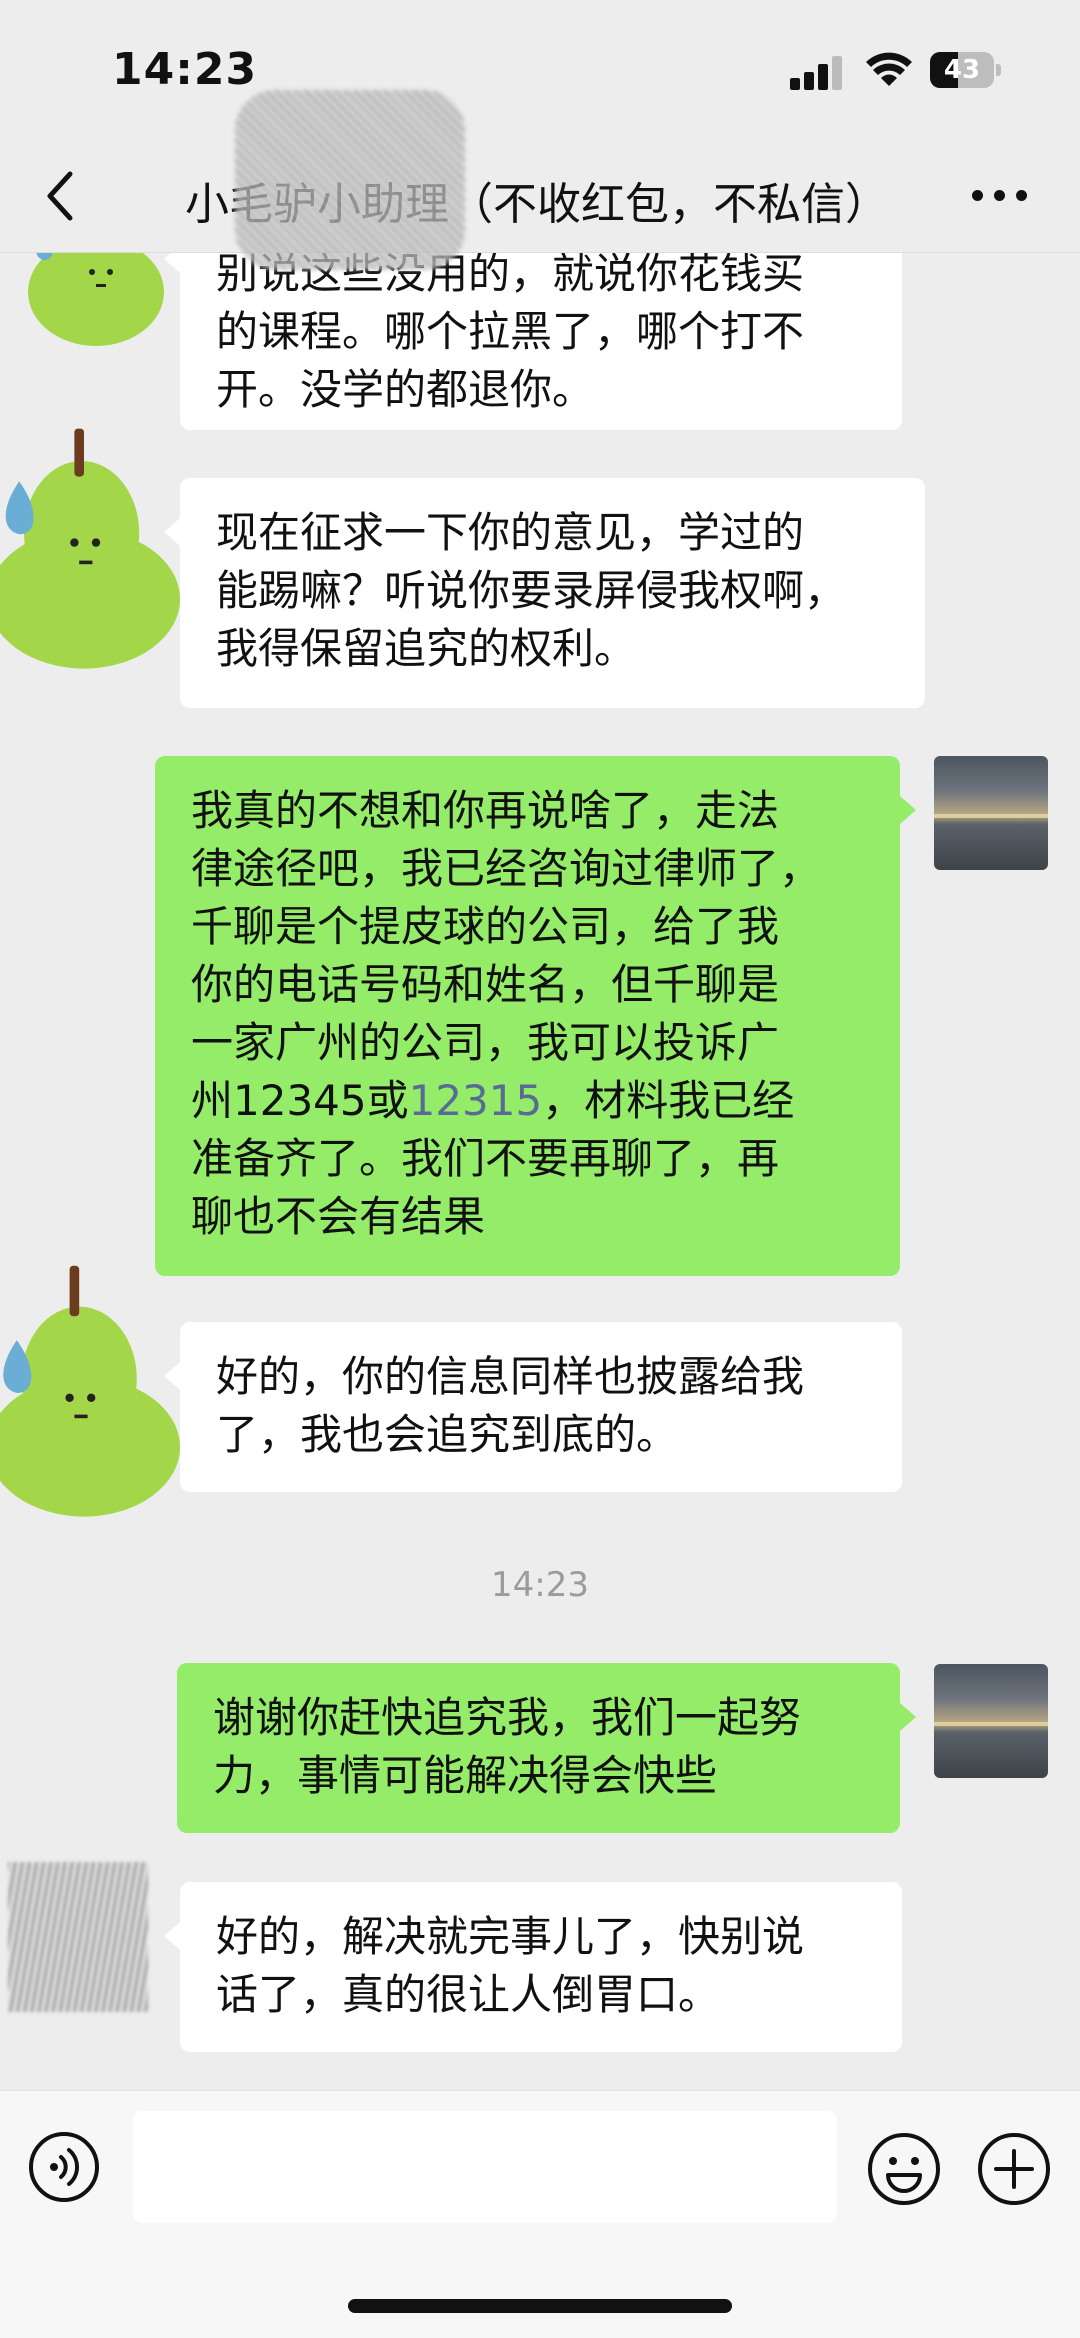 The width and height of the screenshot is (1080, 2338). What do you see at coordinates (540, 1585) in the screenshot?
I see `time-divider: 14:23` at bounding box center [540, 1585].